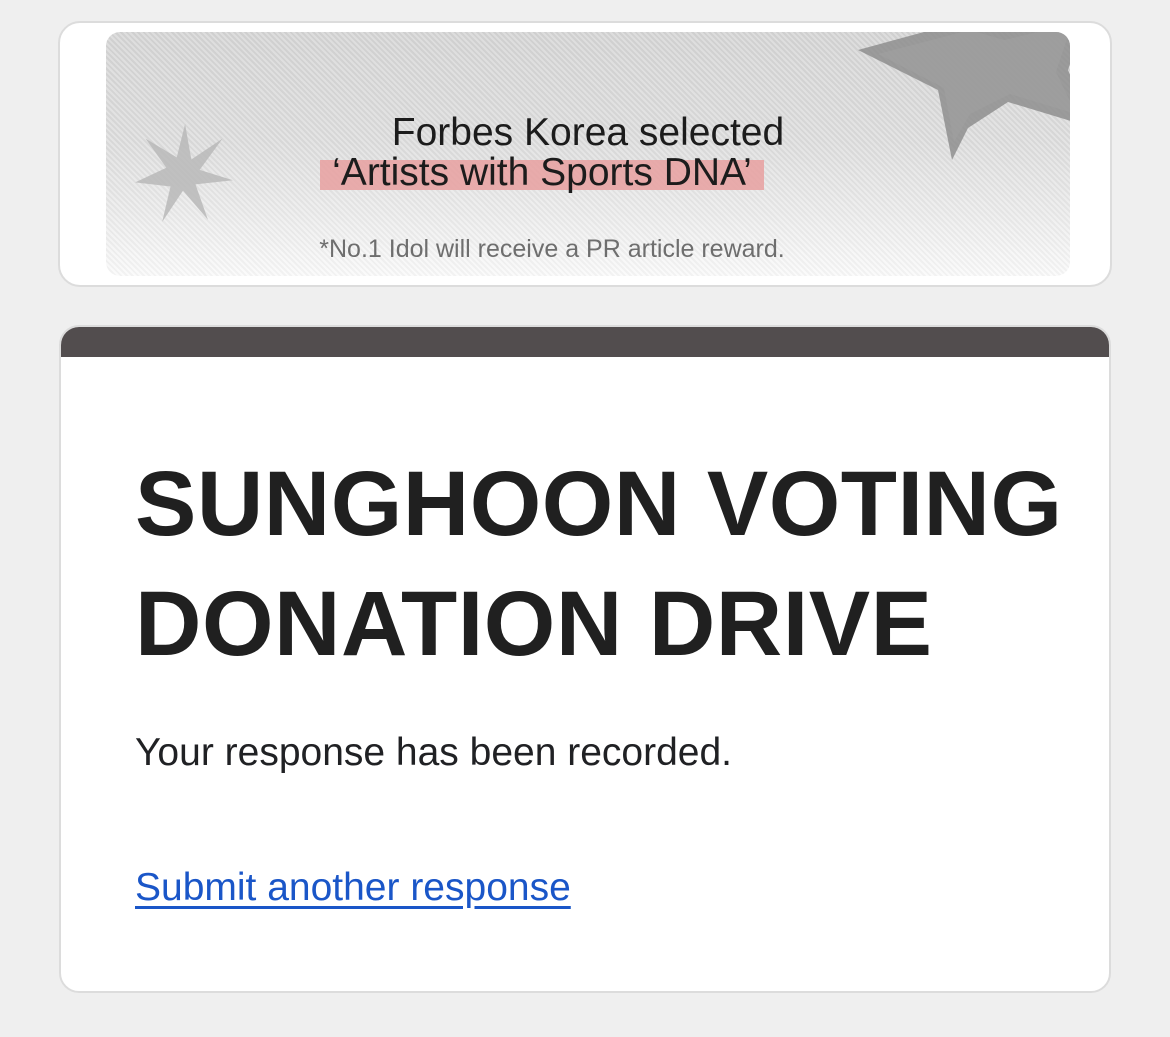 This screenshot has width=1170, height=1037. I want to click on confirmation-message: Your response has been recorded., so click(433, 752).